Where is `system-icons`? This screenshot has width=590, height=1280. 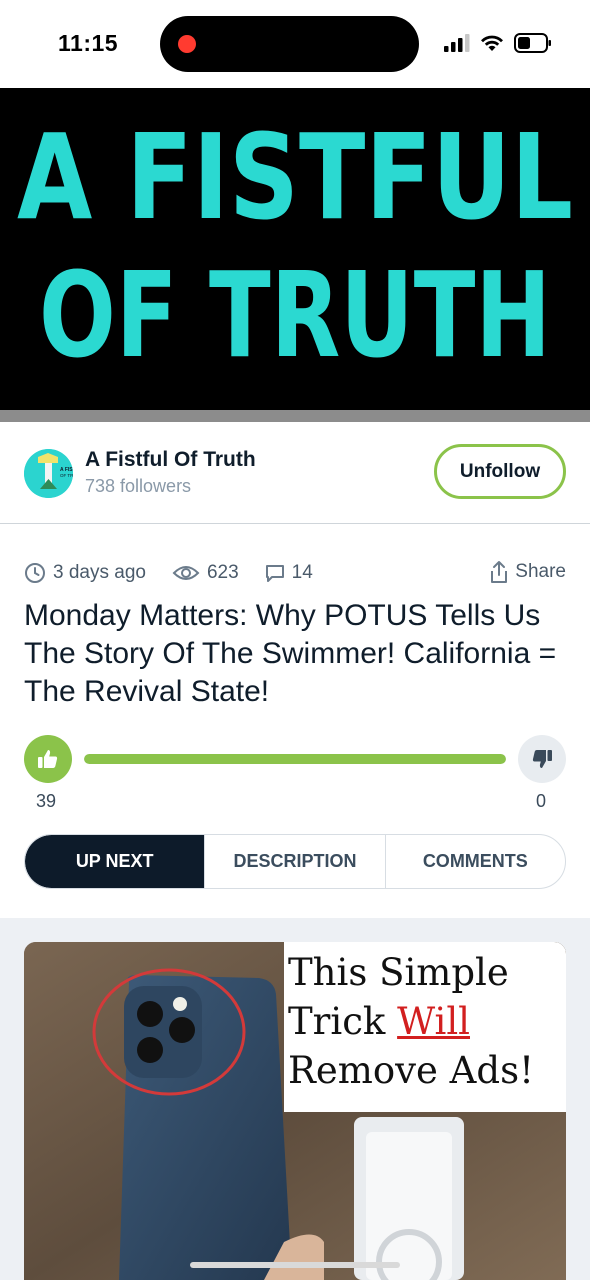 system-icons is located at coordinates (498, 43).